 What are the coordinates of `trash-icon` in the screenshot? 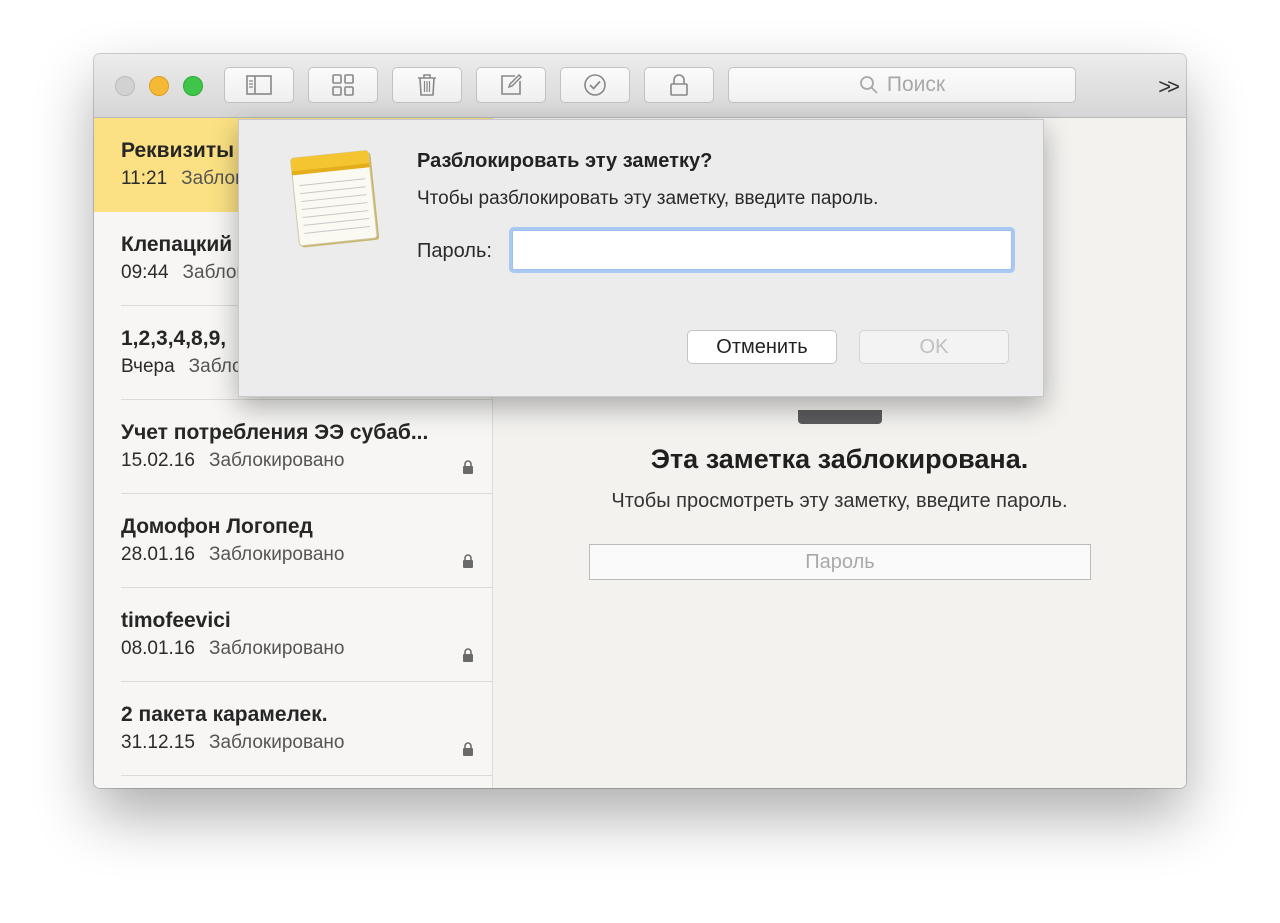 It's located at (427, 85).